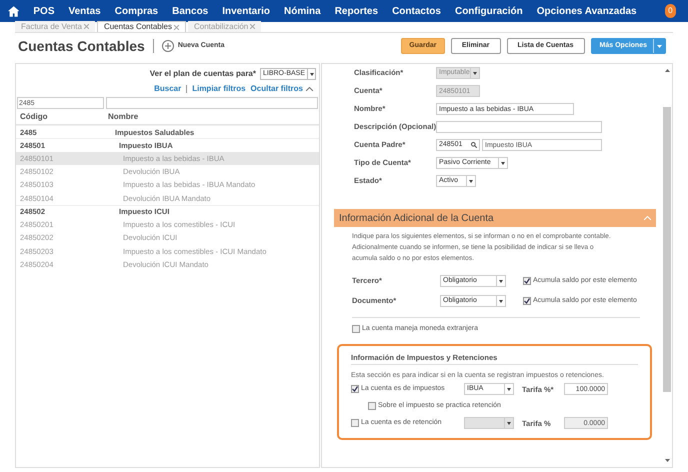 The image size is (688, 472). What do you see at coordinates (136, 11) in the screenshot?
I see `nav-menu-item: Compras` at bounding box center [136, 11].